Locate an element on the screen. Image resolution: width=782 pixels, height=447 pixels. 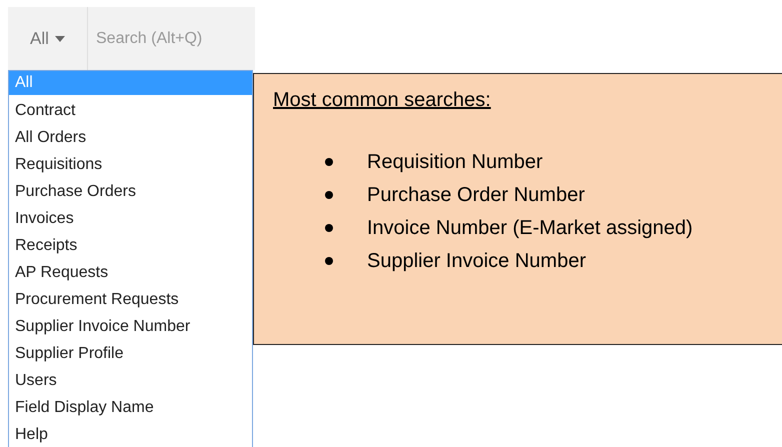
menu-item: Supplier Profile is located at coordinates (130, 353).